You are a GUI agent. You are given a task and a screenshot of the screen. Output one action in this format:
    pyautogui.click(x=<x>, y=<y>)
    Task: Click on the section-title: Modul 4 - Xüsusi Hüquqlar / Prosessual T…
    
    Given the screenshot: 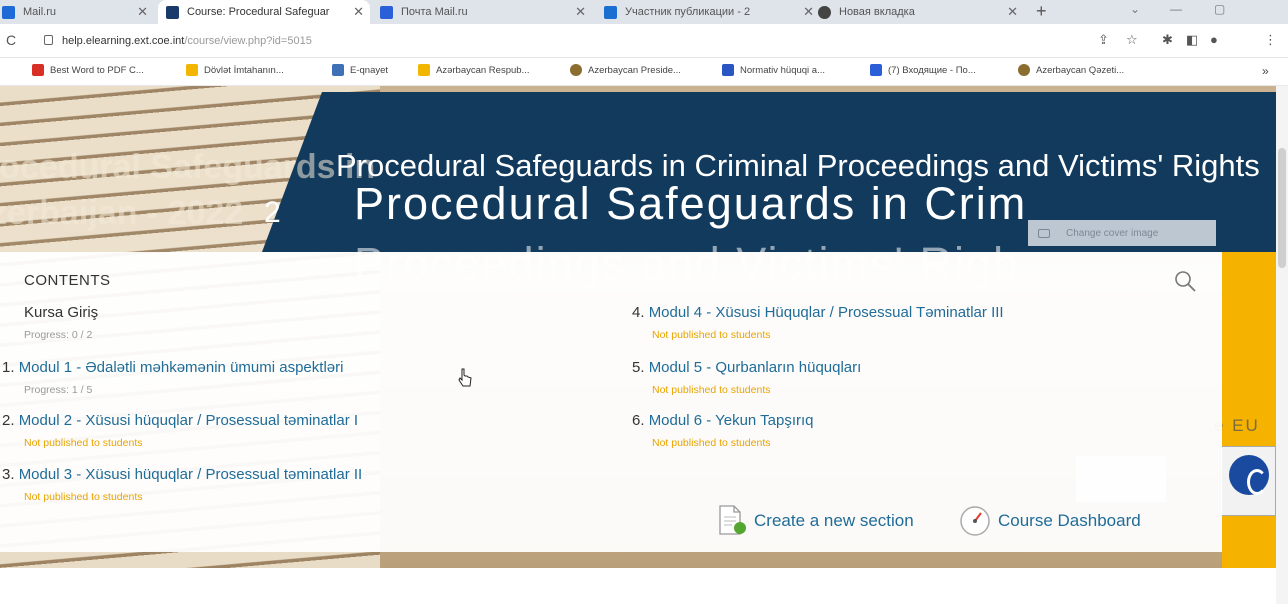 What is the action you would take?
    pyautogui.click(x=826, y=312)
    